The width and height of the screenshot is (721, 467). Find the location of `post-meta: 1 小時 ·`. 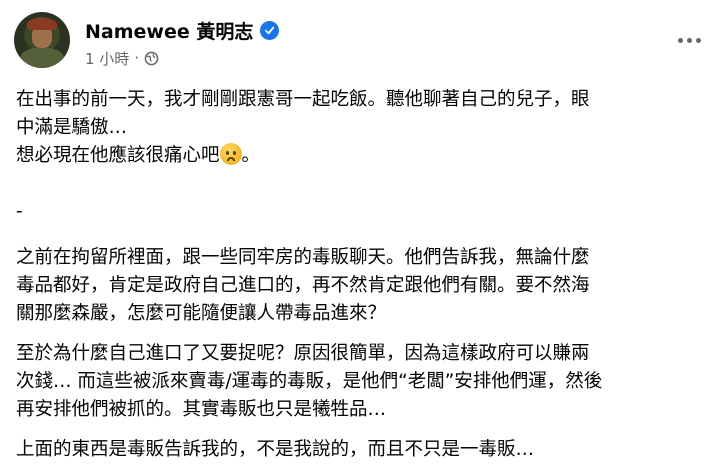

post-meta: 1 小時 · is located at coordinates (122, 58).